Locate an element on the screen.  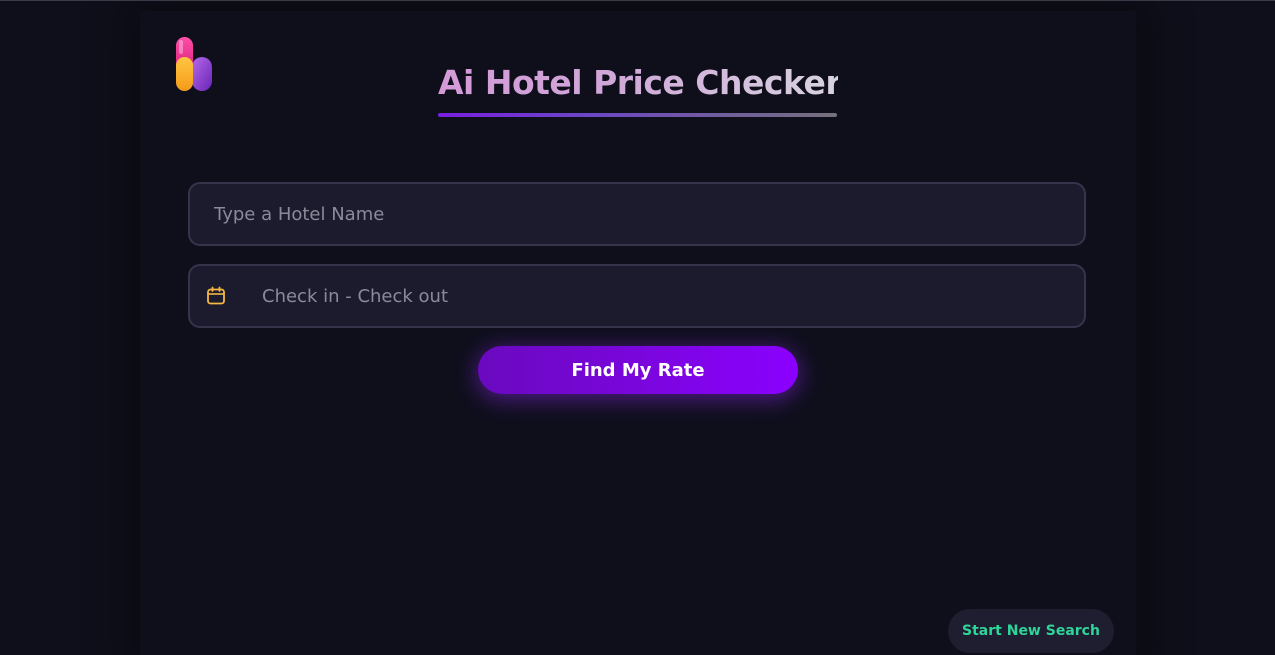
hotel-name-input is located at coordinates (637, 214).